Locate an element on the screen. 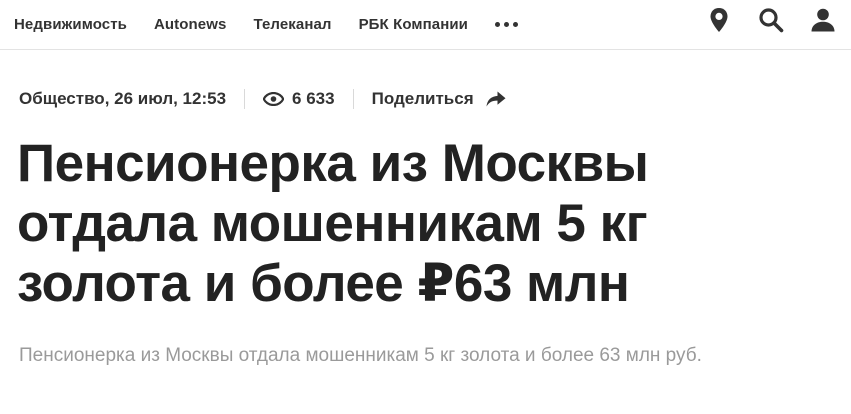 This screenshot has height=414, width=851. share-arrow-icon is located at coordinates (496, 99).